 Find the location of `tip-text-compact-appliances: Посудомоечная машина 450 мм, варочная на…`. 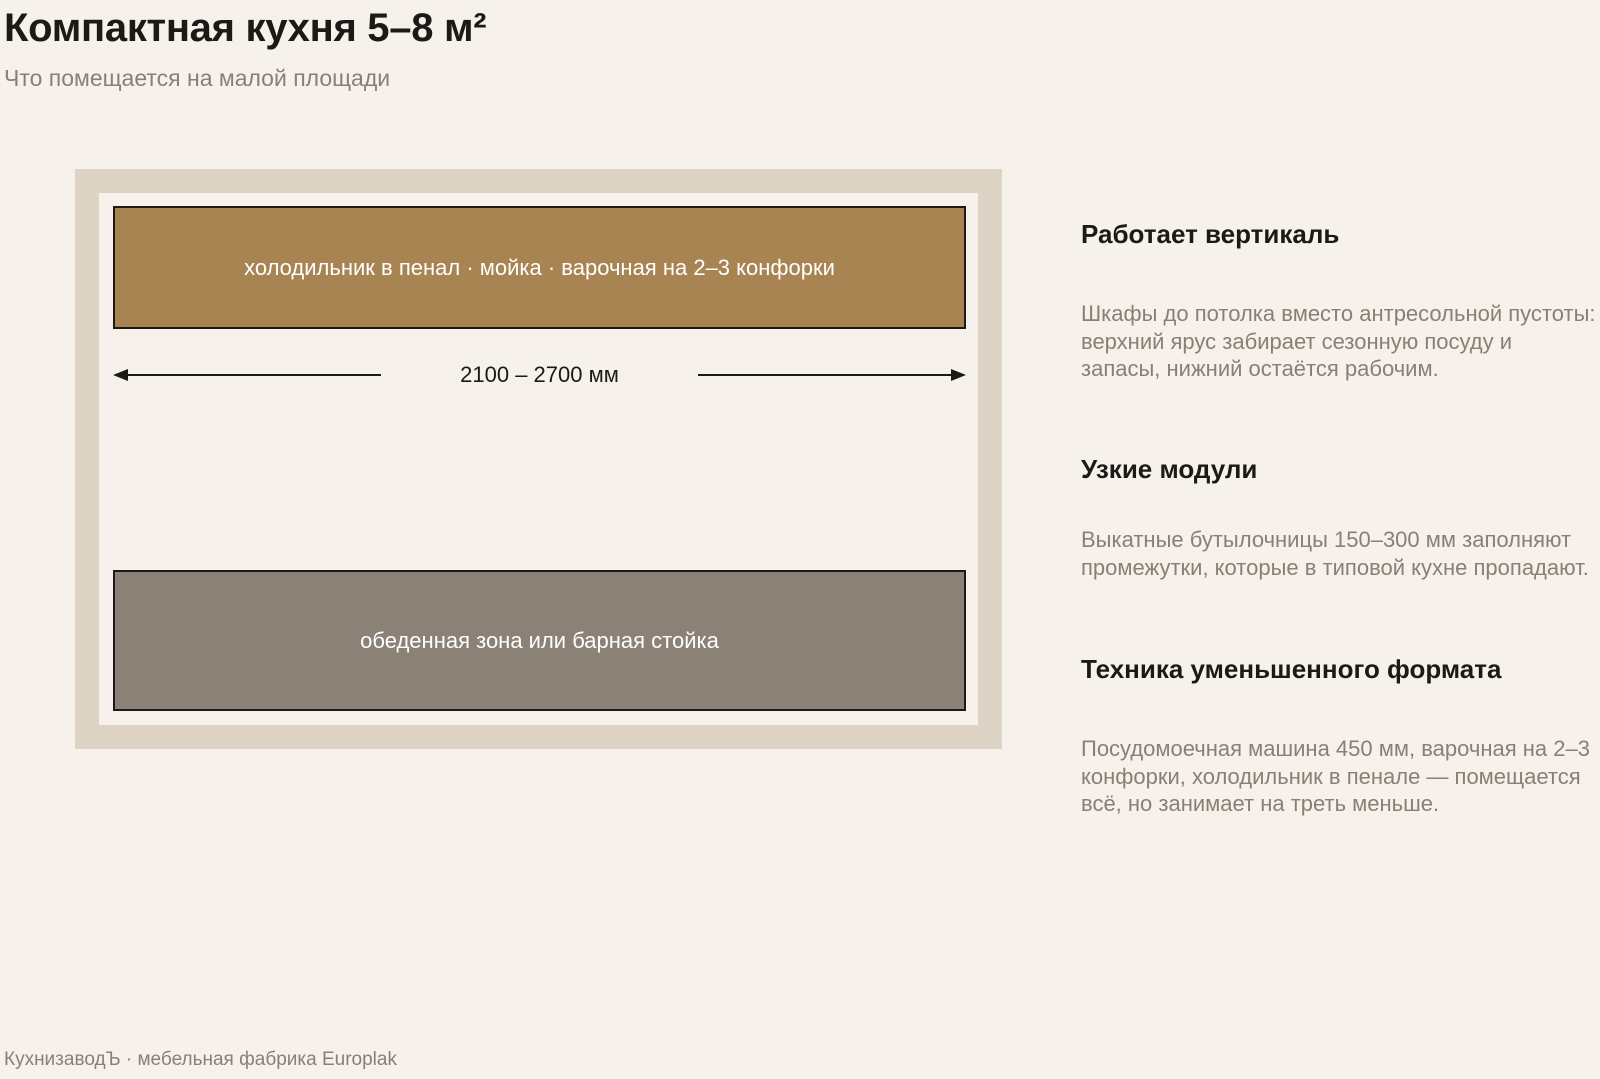

tip-text-compact-appliances: Посудомоечная машина 450 мм, варочная на… is located at coordinates (1335, 776).